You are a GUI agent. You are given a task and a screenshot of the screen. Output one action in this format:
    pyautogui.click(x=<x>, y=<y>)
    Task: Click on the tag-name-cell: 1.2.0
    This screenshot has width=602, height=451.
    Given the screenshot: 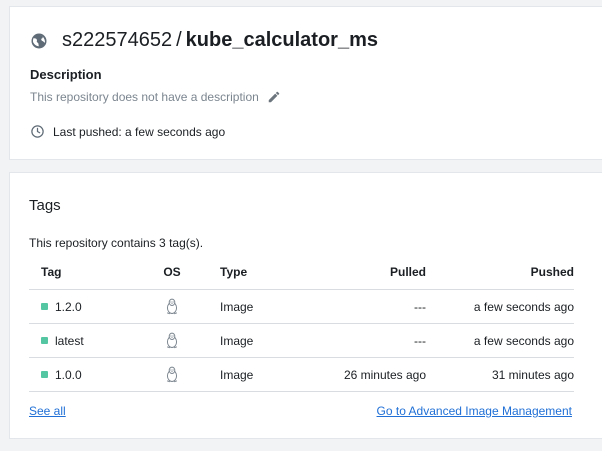 What is the action you would take?
    pyautogui.click(x=91, y=307)
    